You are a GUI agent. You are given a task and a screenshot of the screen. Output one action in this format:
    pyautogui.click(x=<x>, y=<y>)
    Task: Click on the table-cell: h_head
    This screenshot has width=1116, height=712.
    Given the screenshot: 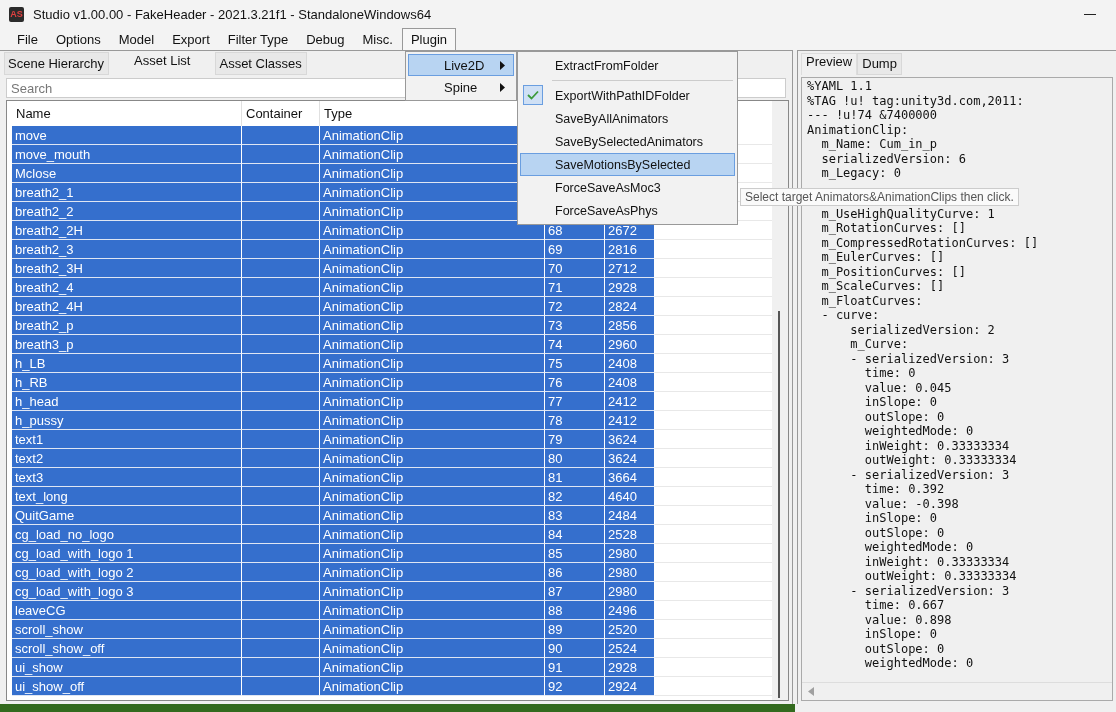 What is the action you would take?
    pyautogui.click(x=127, y=401)
    